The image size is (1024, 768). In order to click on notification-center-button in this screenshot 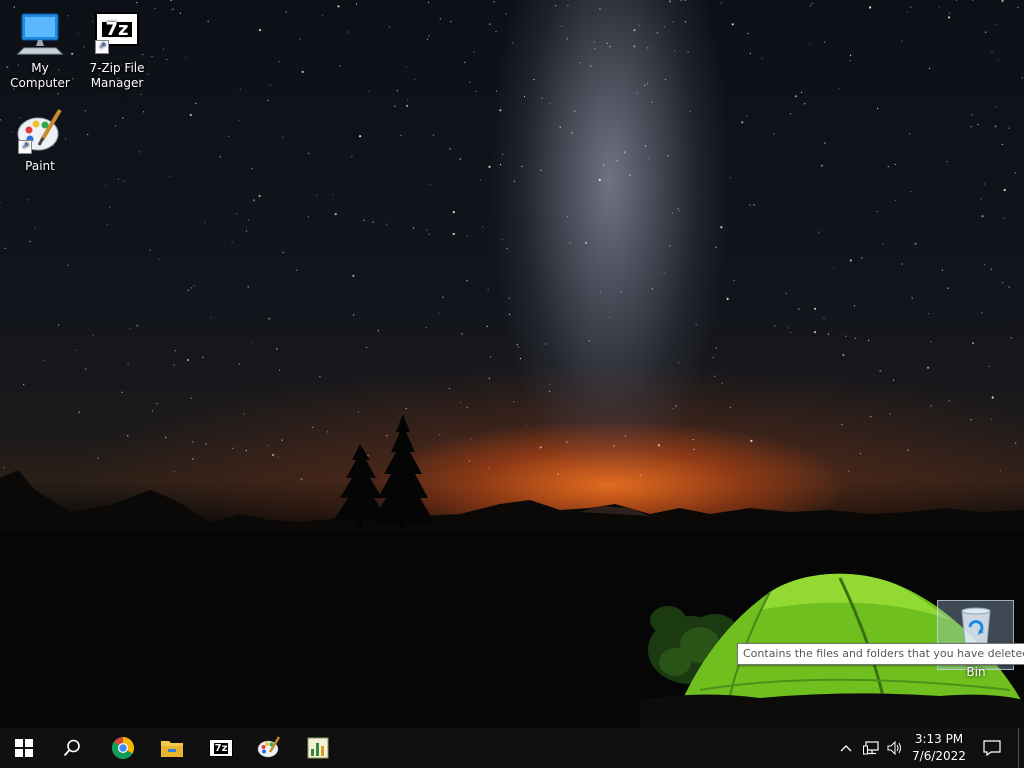, I will do `click(992, 748)`.